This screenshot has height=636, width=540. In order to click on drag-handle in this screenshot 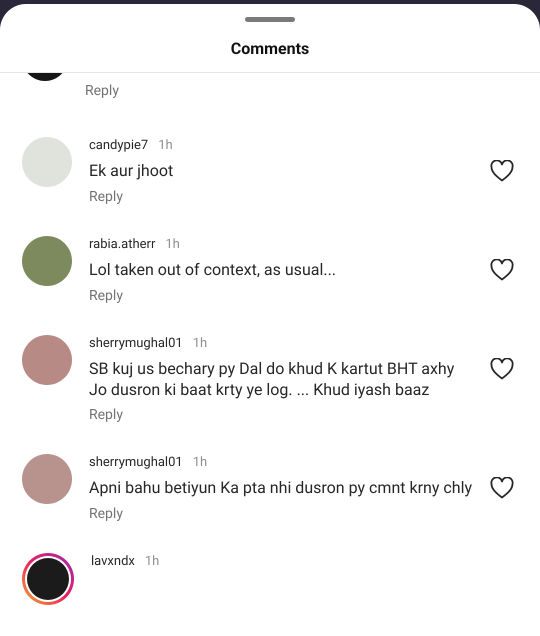, I will do `click(270, 19)`.